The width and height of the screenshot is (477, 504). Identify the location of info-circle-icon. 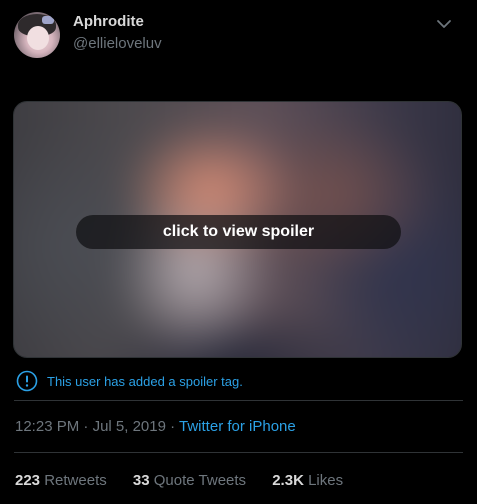
(27, 381).